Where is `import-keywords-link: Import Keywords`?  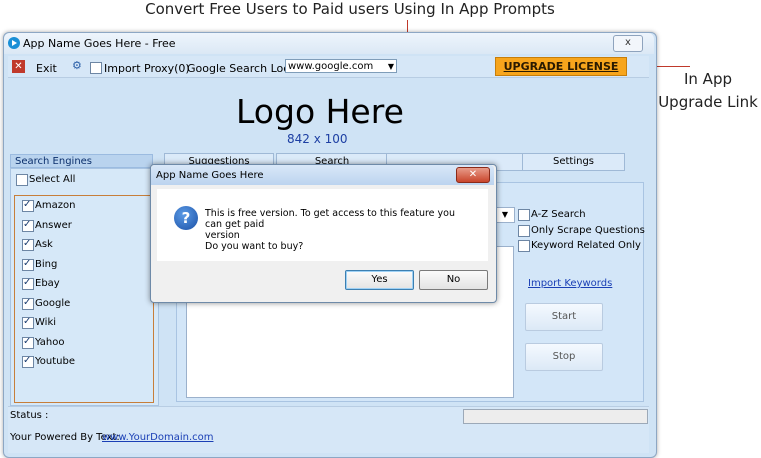 import-keywords-link: Import Keywords is located at coordinates (570, 283).